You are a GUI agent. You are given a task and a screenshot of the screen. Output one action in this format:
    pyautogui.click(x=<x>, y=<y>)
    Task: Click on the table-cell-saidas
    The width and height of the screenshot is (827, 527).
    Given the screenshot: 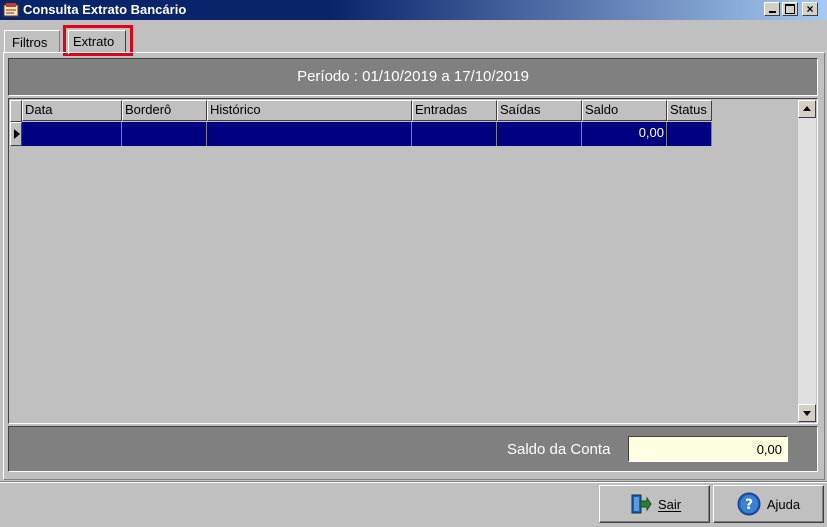 What is the action you would take?
    pyautogui.click(x=539, y=134)
    